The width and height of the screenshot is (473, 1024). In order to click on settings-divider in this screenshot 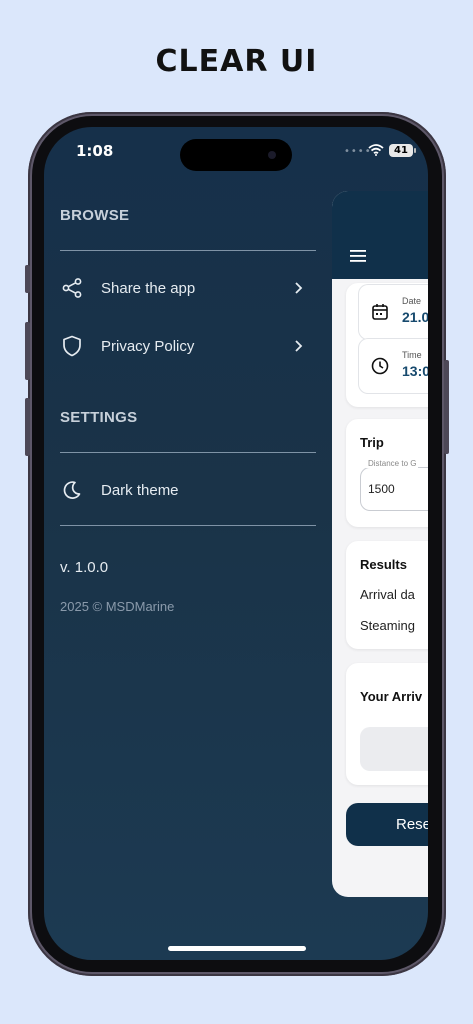, I will do `click(188, 452)`.